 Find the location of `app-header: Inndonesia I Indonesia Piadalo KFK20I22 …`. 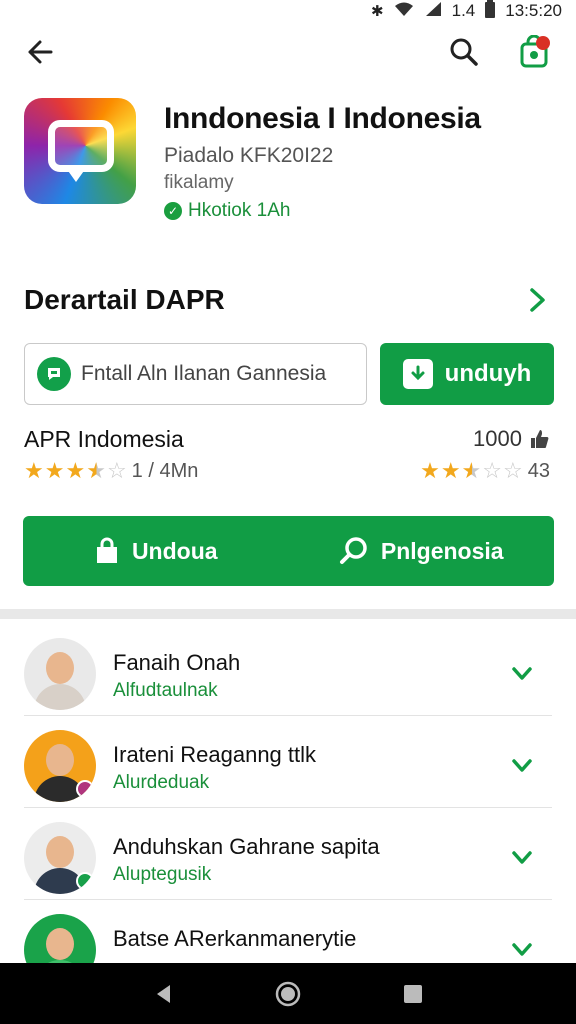

app-header: Inndonesia I Indonesia Piadalo KFK20I22 … is located at coordinates (289, 158).